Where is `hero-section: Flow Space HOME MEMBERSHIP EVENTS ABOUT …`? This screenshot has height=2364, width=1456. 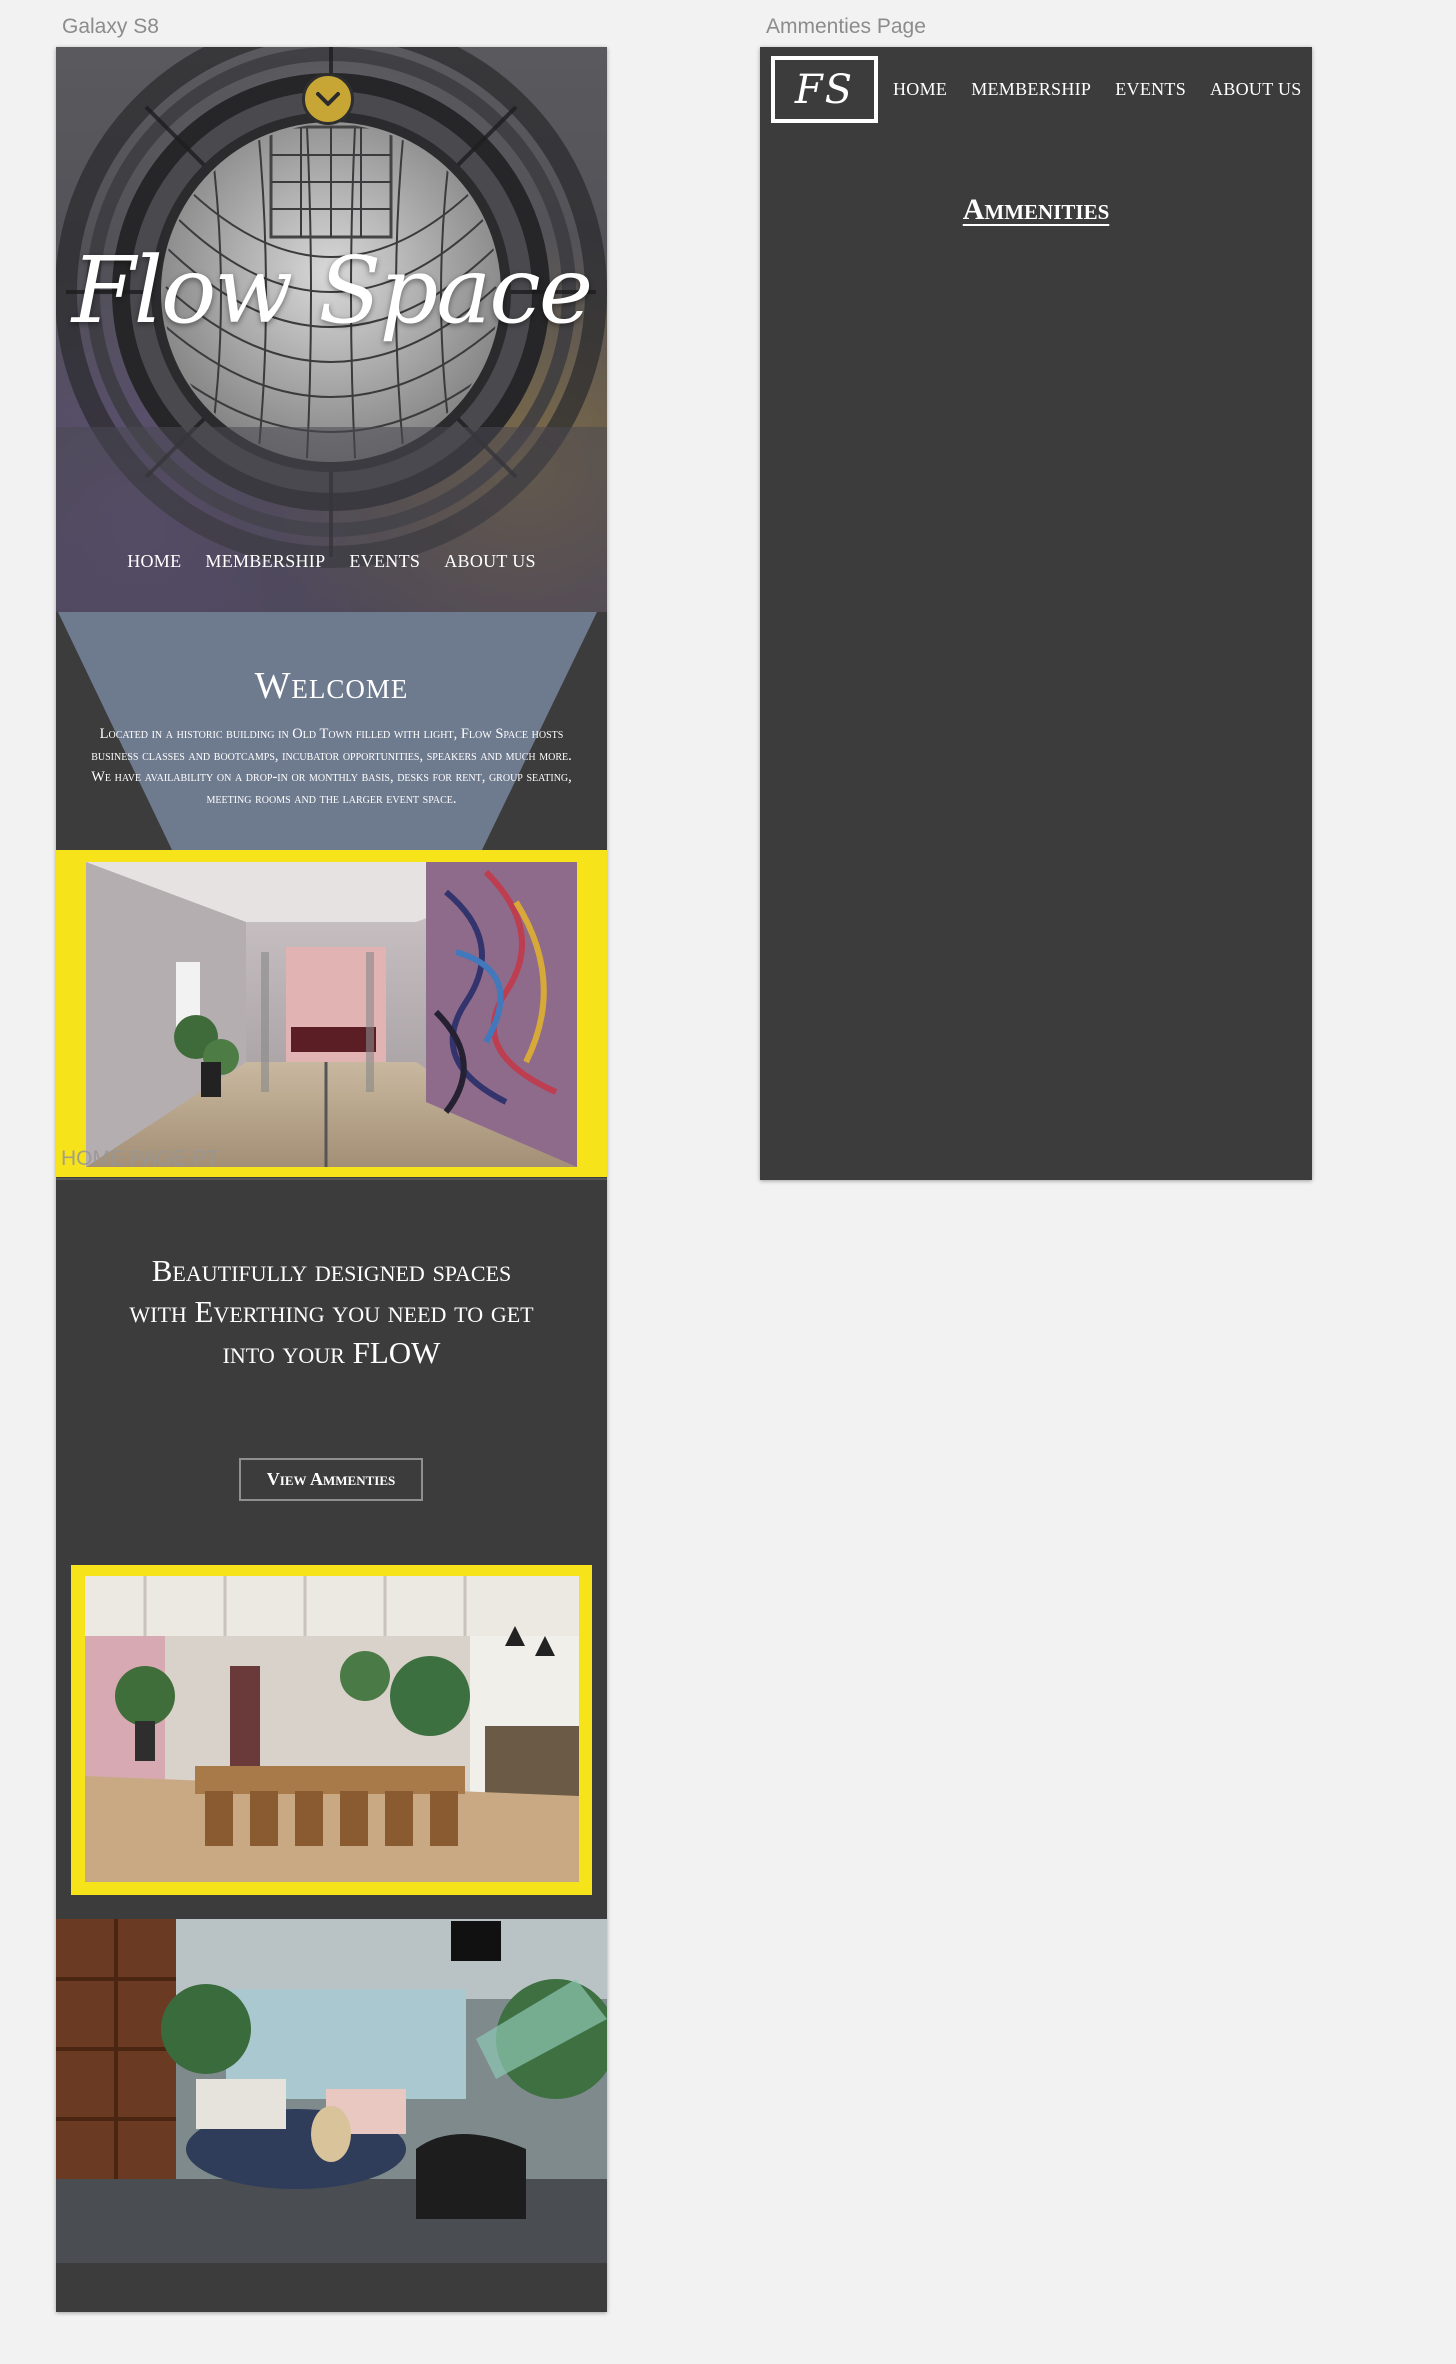 hero-section: Flow Space HOME MEMBERSHIP EVENTS ABOUT … is located at coordinates (331, 329).